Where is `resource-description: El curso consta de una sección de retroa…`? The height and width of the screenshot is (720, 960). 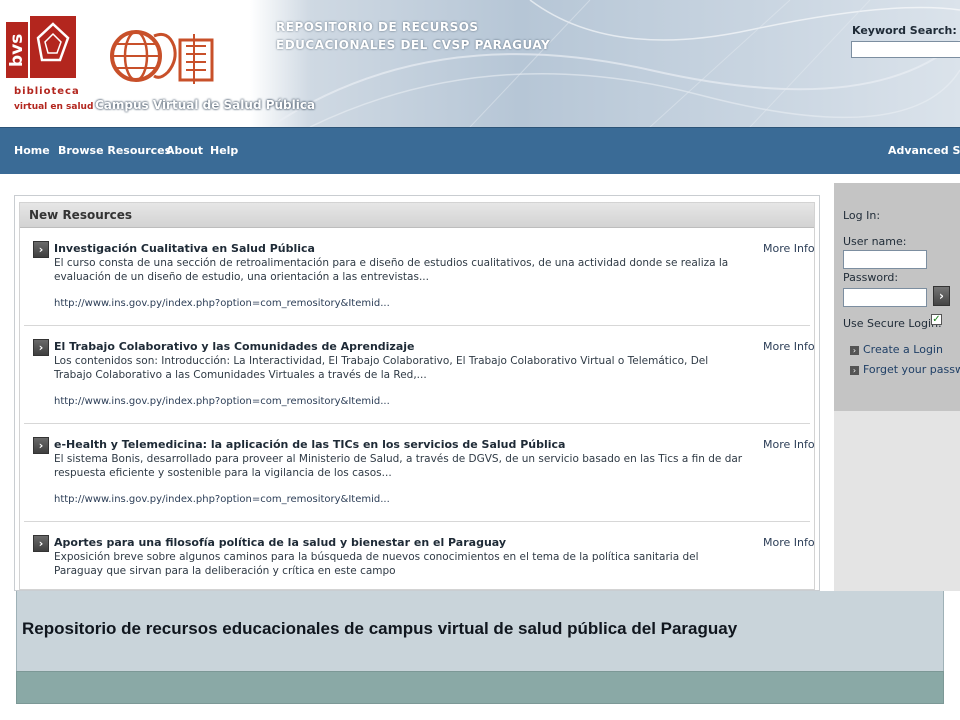
resource-description: El curso consta de una sección de retroa… is located at coordinates (391, 270).